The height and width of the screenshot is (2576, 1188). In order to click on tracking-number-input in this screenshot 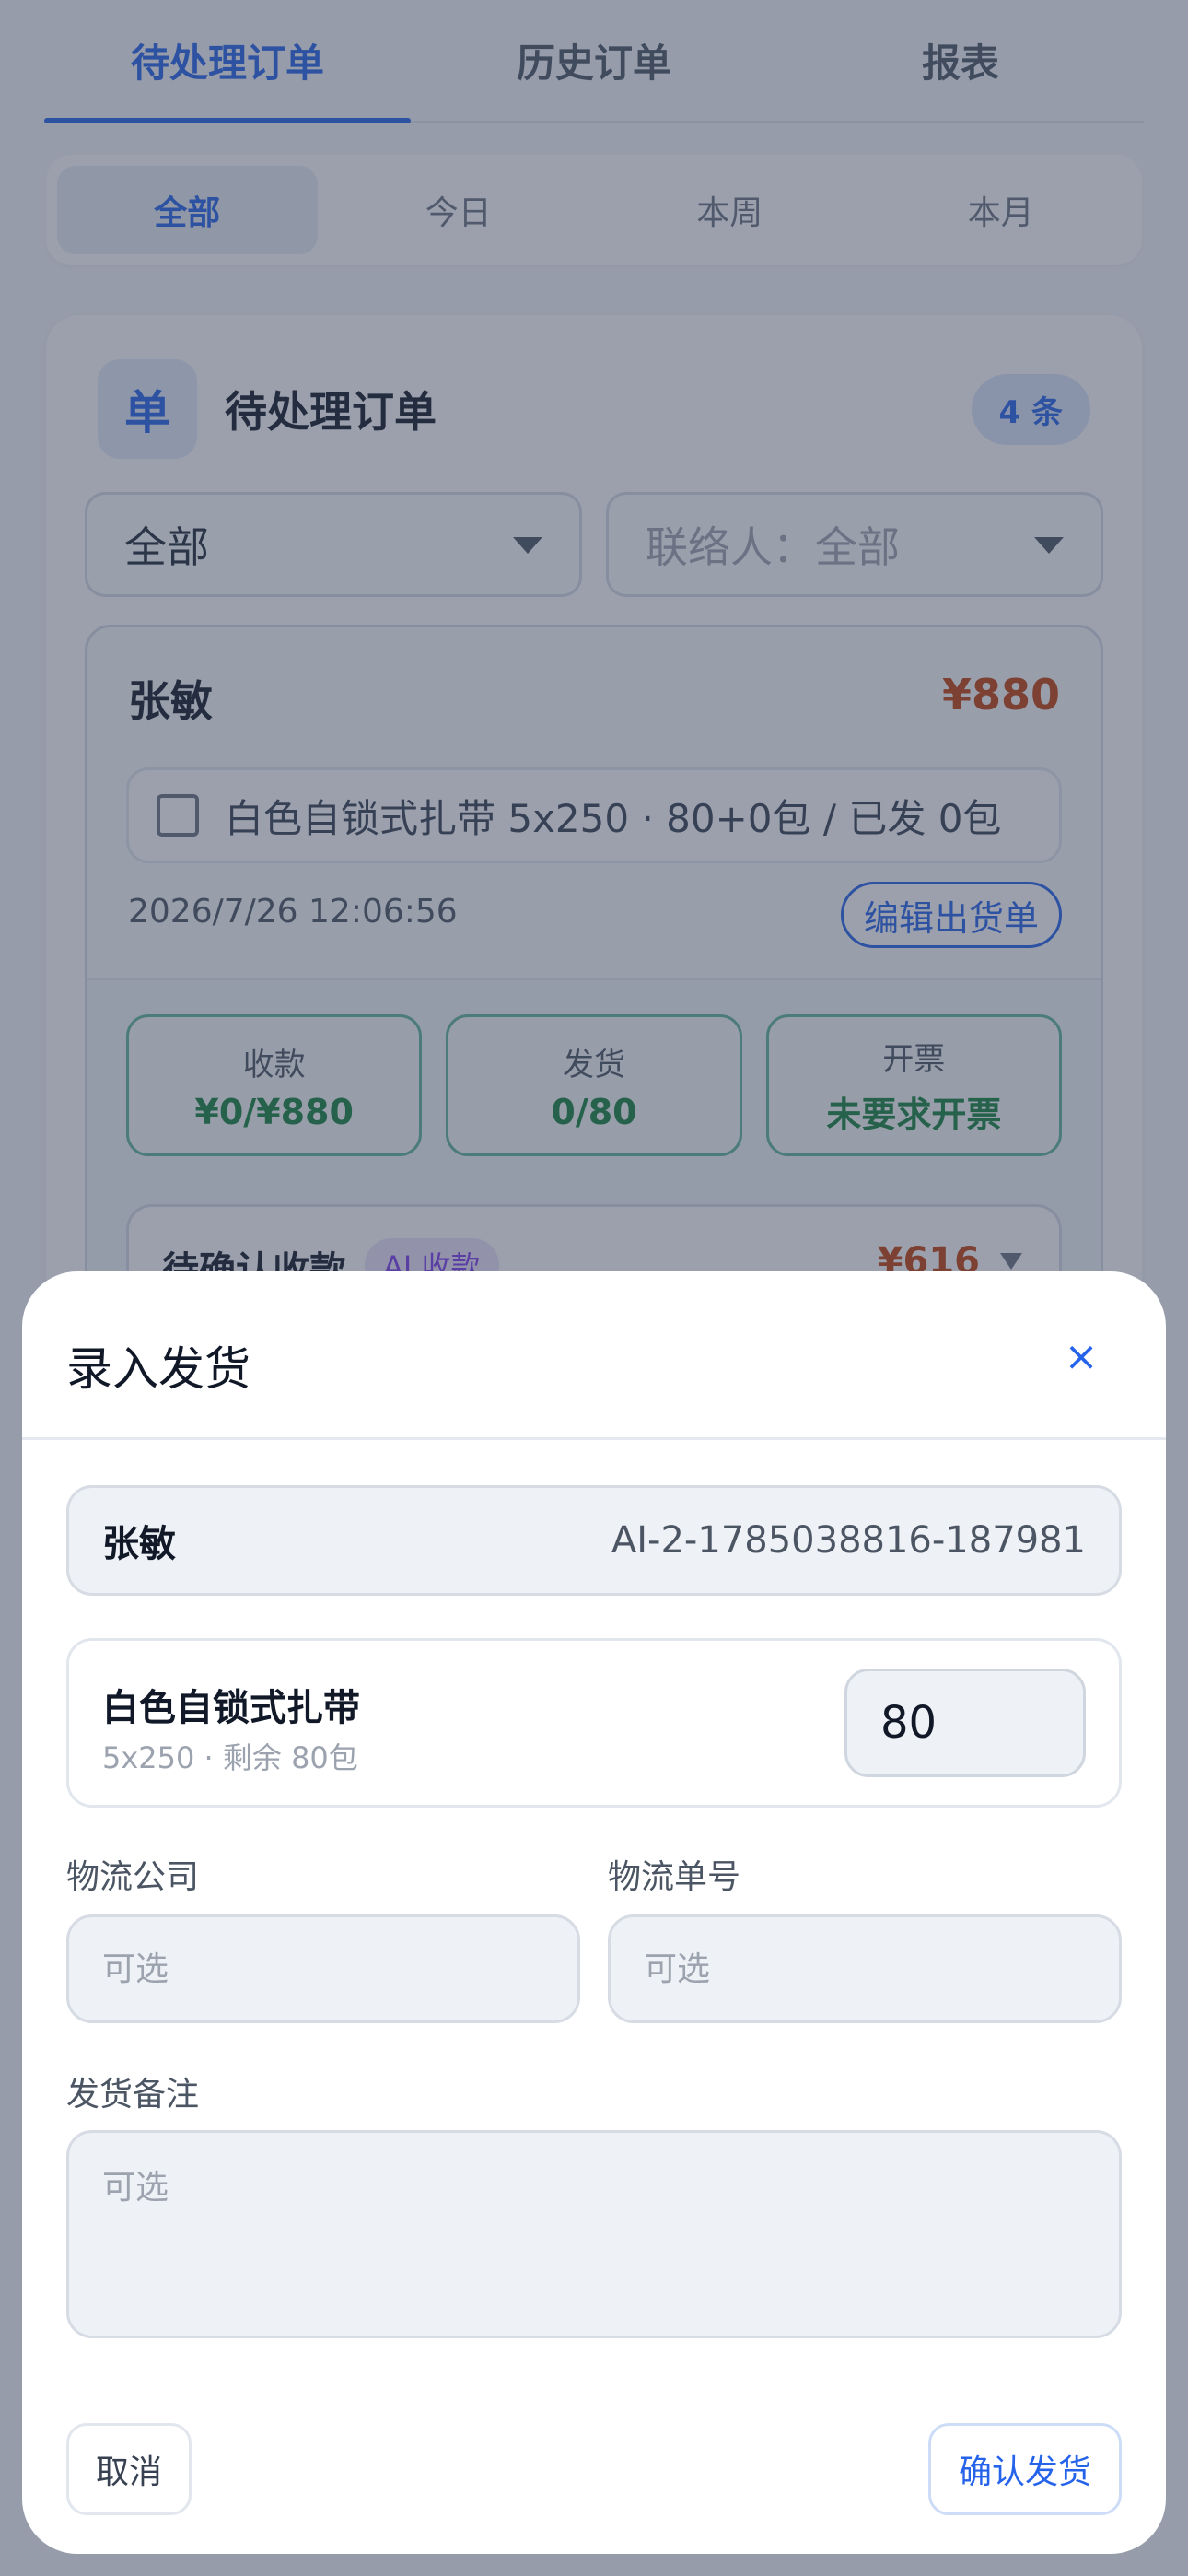, I will do `click(865, 1968)`.